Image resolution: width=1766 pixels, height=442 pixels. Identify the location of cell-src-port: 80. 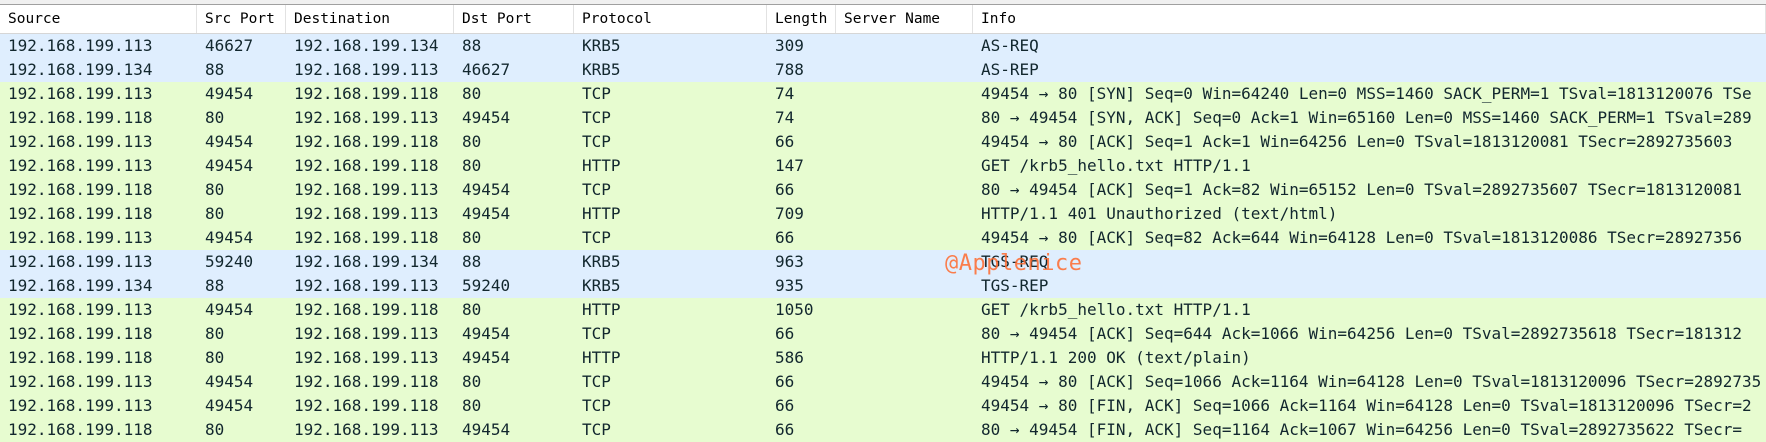
(215, 333).